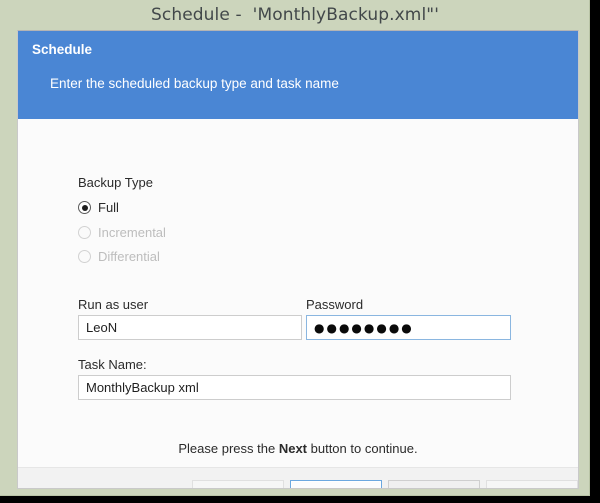 The width and height of the screenshot is (600, 503). I want to click on password-input: ●●●●●●●●, so click(408, 327).